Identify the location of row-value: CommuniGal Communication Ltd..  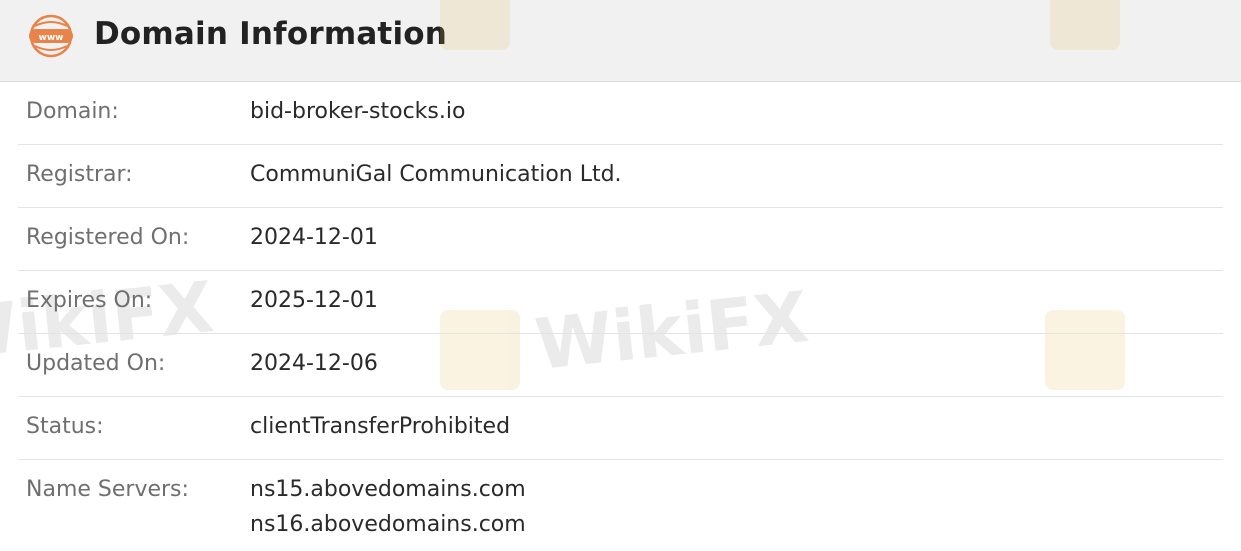
(436, 174).